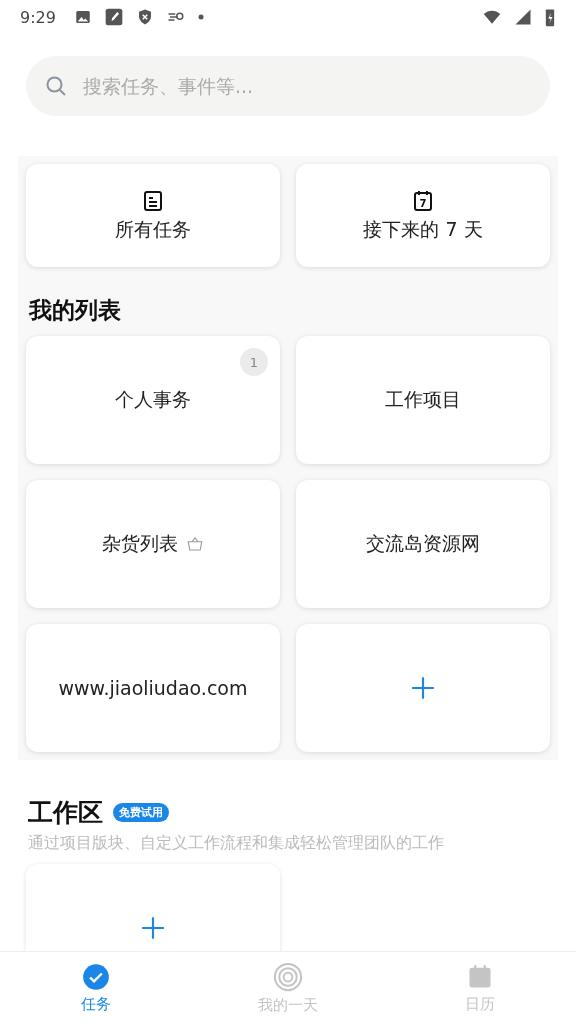 Image resolution: width=576 pixels, height=1024 pixels. What do you see at coordinates (65, 813) in the screenshot?
I see `section-title: 工作区` at bounding box center [65, 813].